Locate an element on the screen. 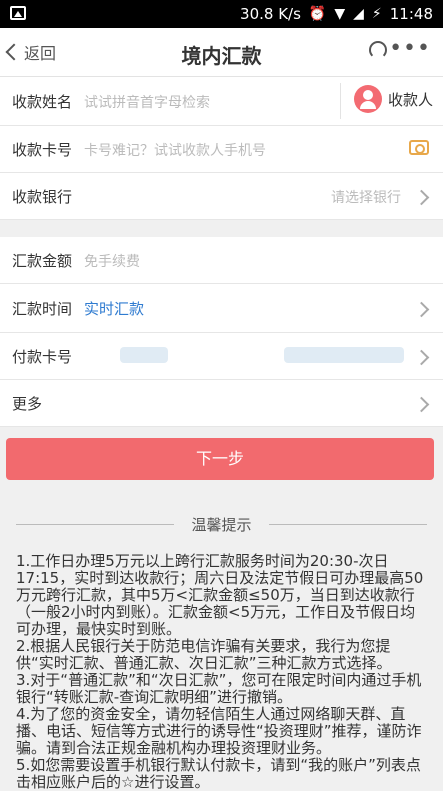  transfer-time-row: 汇款时间 实时汇款 is located at coordinates (221, 308).